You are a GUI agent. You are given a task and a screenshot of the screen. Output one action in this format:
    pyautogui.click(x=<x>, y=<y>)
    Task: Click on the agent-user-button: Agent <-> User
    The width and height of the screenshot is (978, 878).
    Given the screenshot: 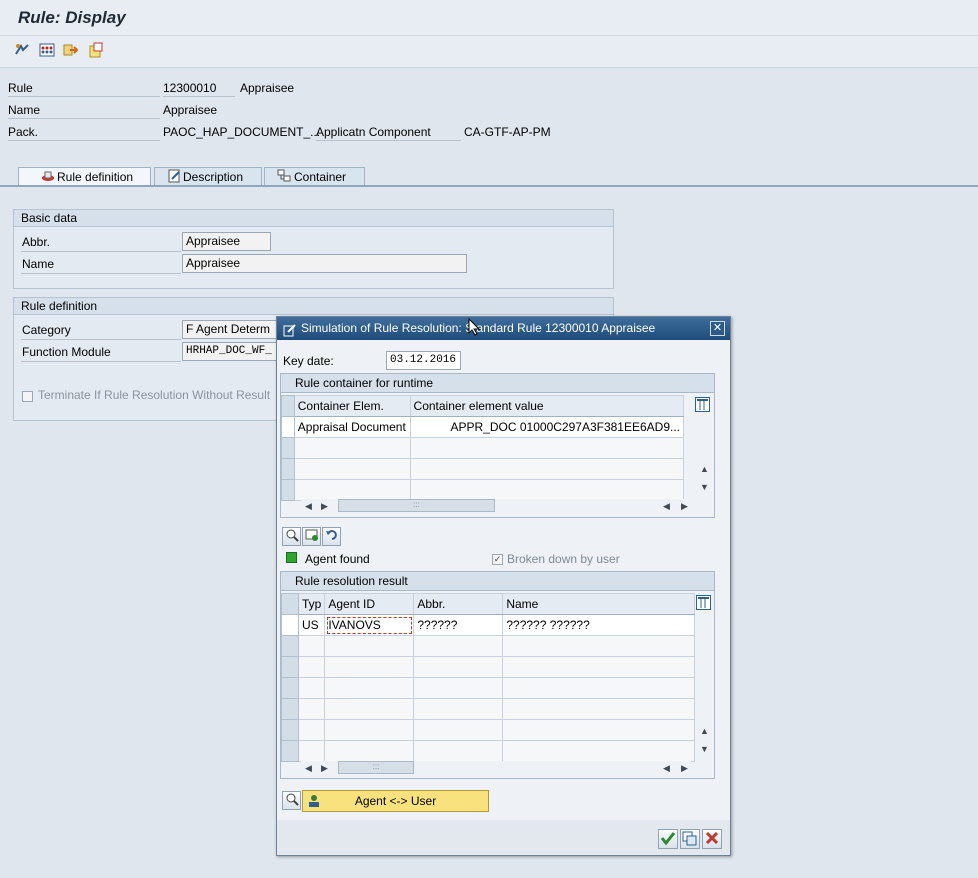 What is the action you would take?
    pyautogui.click(x=395, y=801)
    